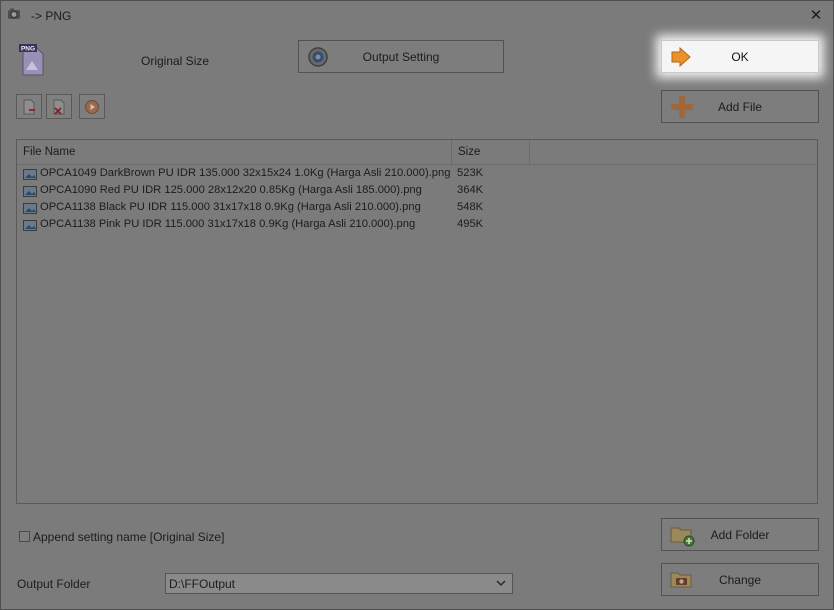 The width and height of the screenshot is (834, 610). I want to click on add-file-button: Add File, so click(740, 106).